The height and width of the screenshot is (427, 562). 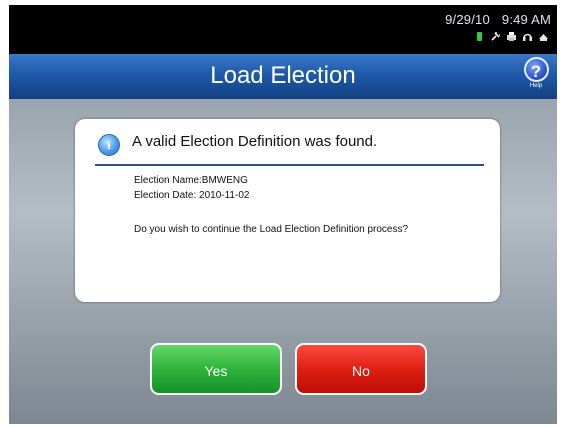 What do you see at coordinates (527, 37) in the screenshot?
I see `headphones-icon` at bounding box center [527, 37].